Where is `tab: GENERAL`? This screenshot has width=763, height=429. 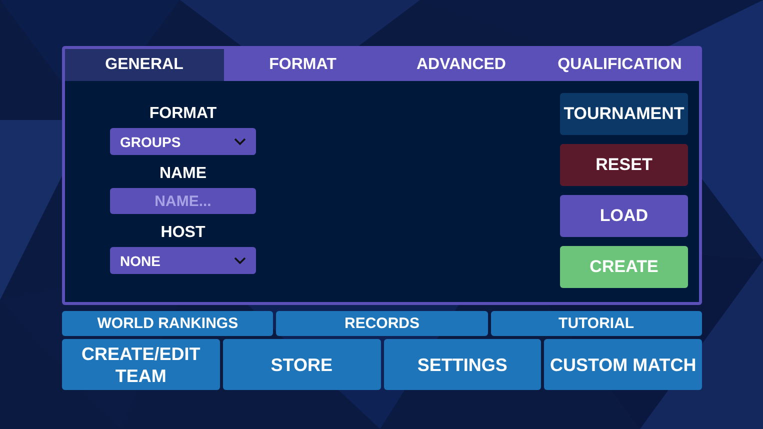
tab: GENERAL is located at coordinates (144, 65).